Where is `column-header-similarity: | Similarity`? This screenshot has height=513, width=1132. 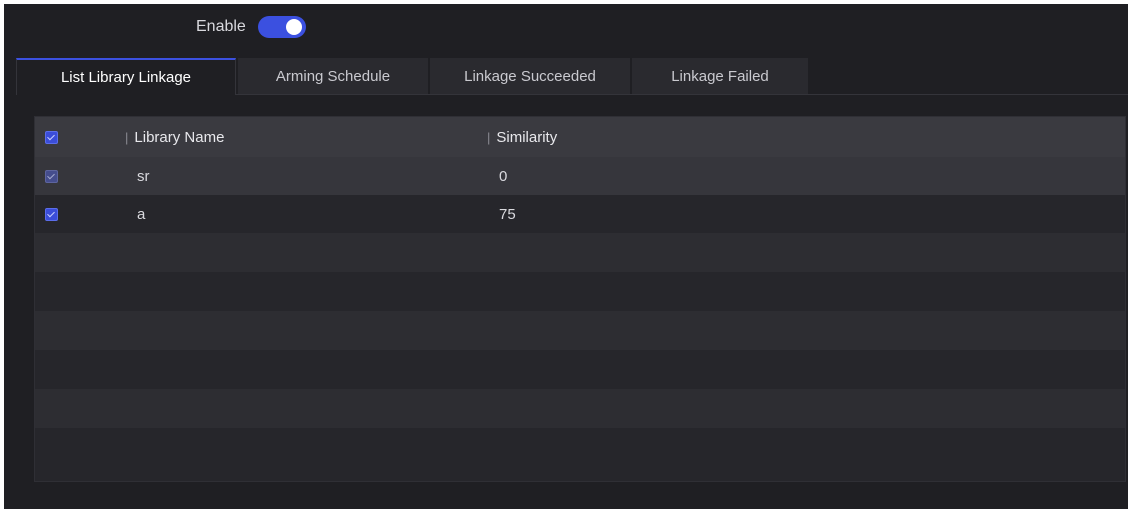
column-header-similarity: | Similarity is located at coordinates (522, 137).